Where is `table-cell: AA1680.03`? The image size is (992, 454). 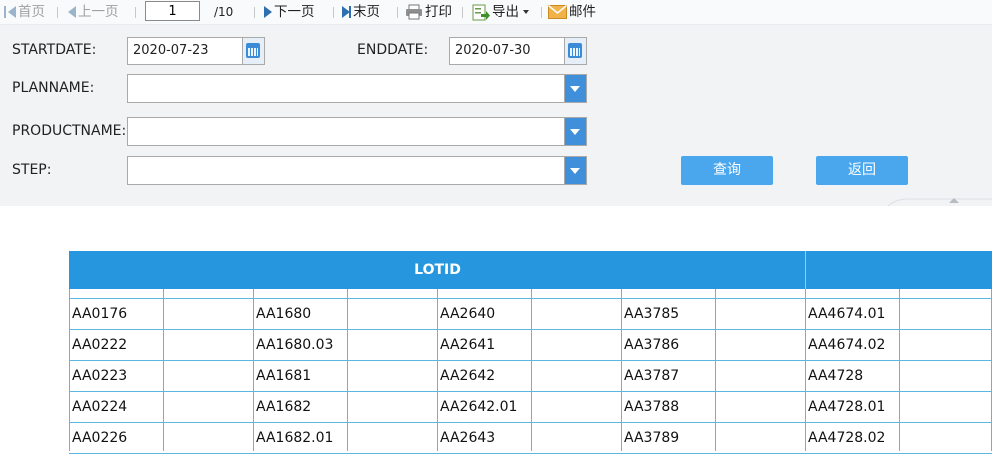
table-cell: AA1680.03 is located at coordinates (295, 345).